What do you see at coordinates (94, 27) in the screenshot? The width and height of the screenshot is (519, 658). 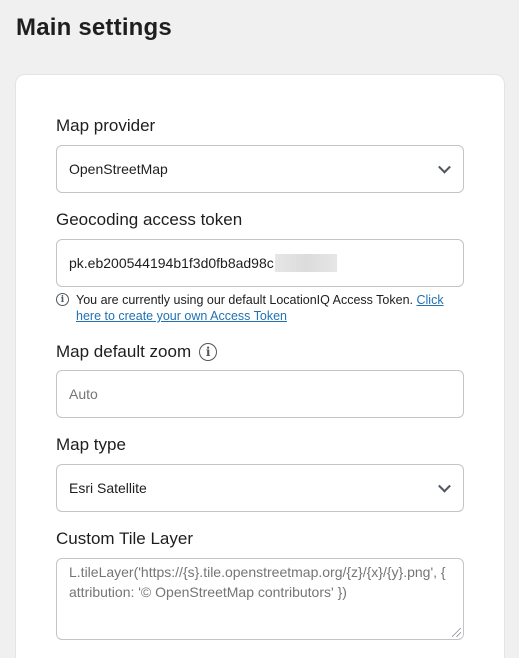 I see `page-title: Main settings` at bounding box center [94, 27].